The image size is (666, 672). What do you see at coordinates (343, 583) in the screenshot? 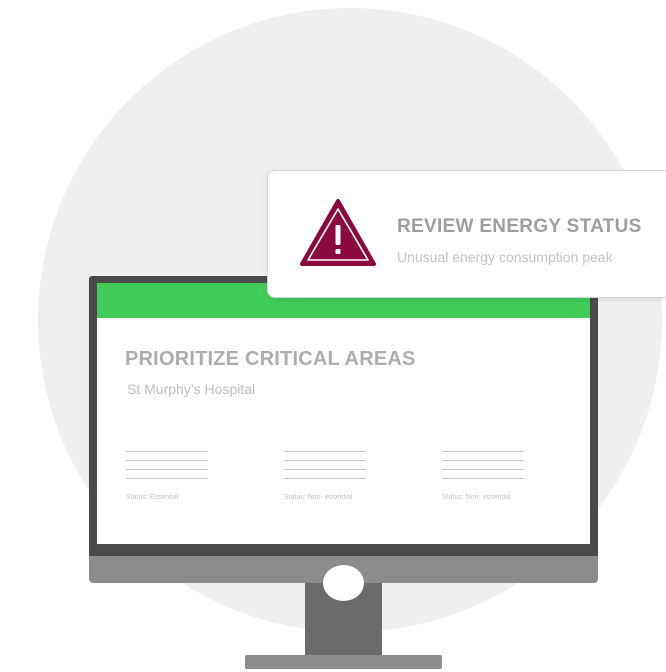
I see `stand-cutout` at bounding box center [343, 583].